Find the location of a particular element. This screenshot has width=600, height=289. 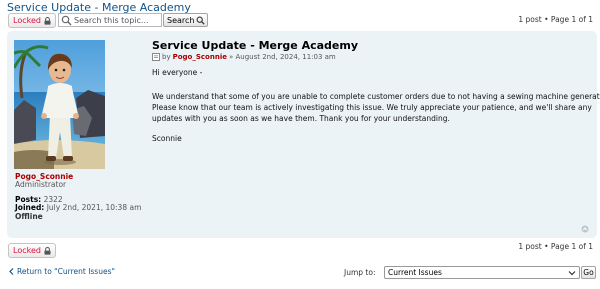

post-meta-by: by is located at coordinates (166, 57).